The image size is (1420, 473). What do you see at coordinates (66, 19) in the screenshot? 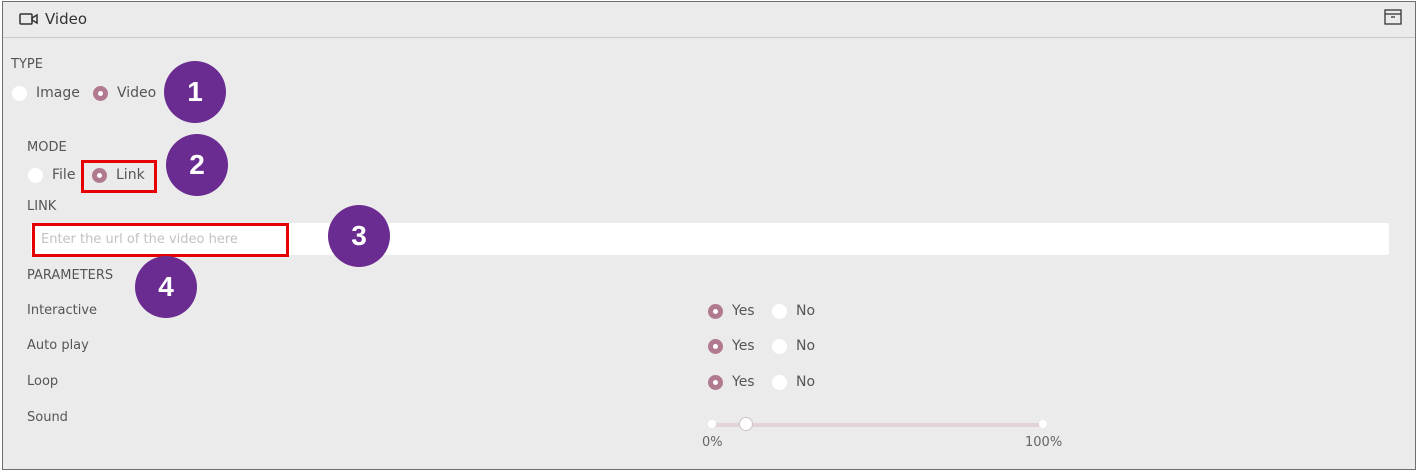
I see `panel-title: Video` at bounding box center [66, 19].